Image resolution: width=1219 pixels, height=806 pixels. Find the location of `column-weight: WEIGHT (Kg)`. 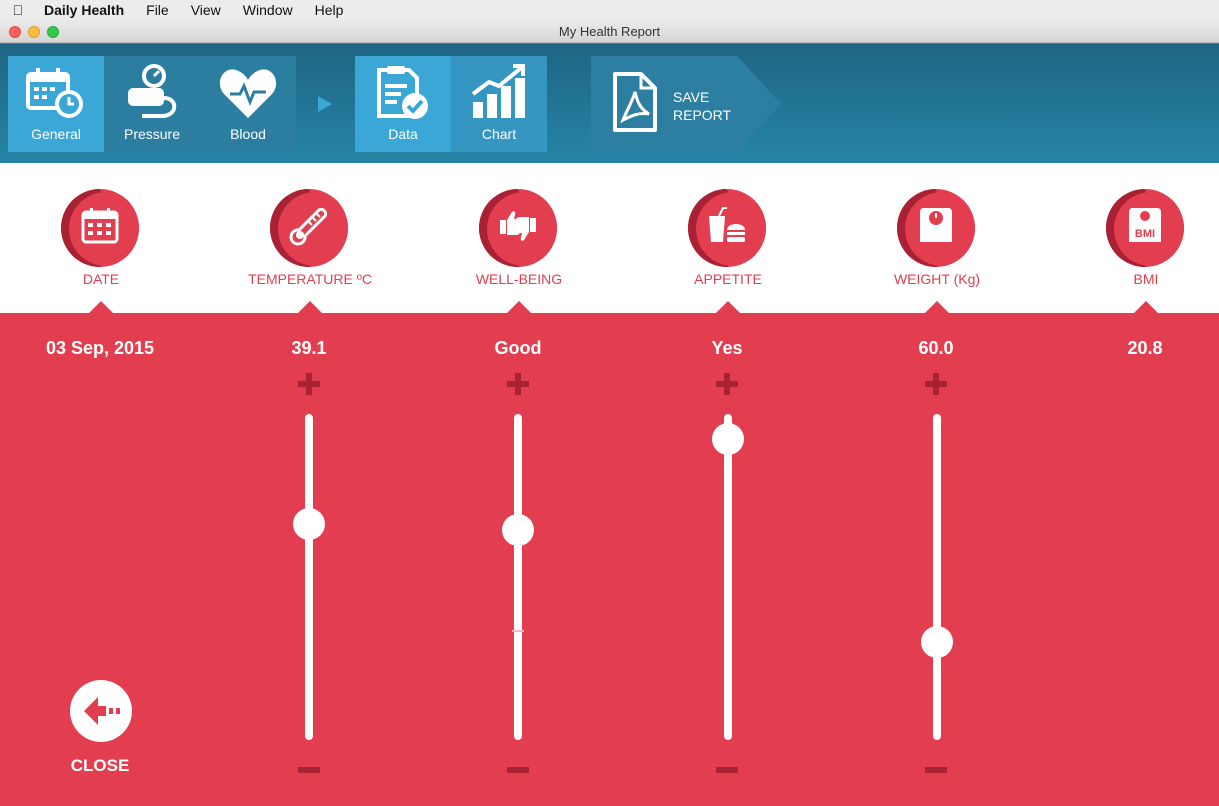

column-weight: WEIGHT (Kg) is located at coordinates (937, 238).